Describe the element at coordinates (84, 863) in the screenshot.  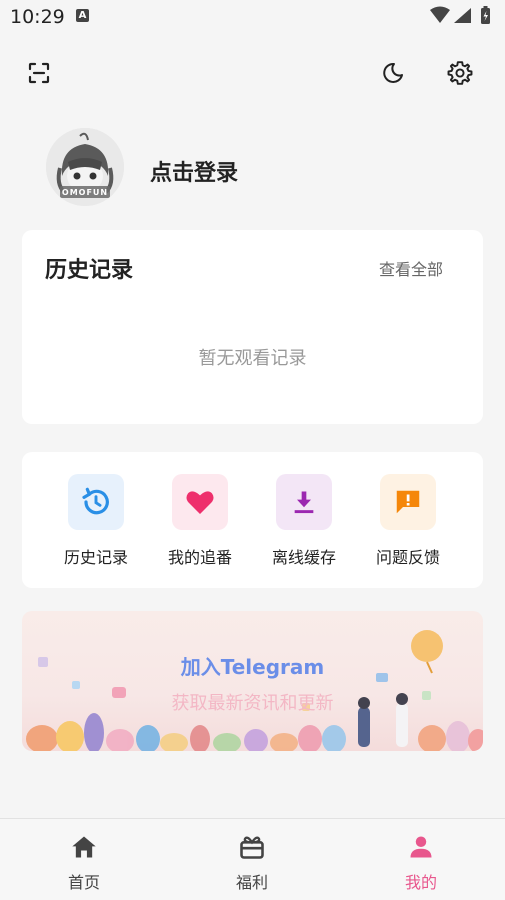
I see `nav-home: 首页` at that location.